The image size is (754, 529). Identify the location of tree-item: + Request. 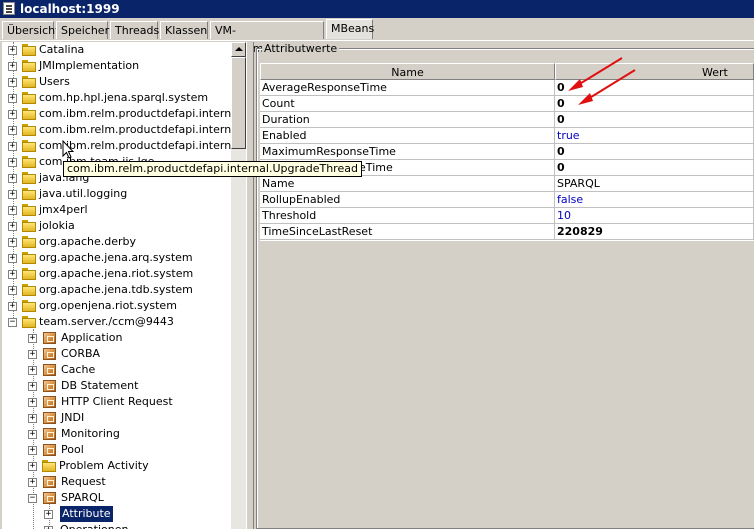
(116, 482).